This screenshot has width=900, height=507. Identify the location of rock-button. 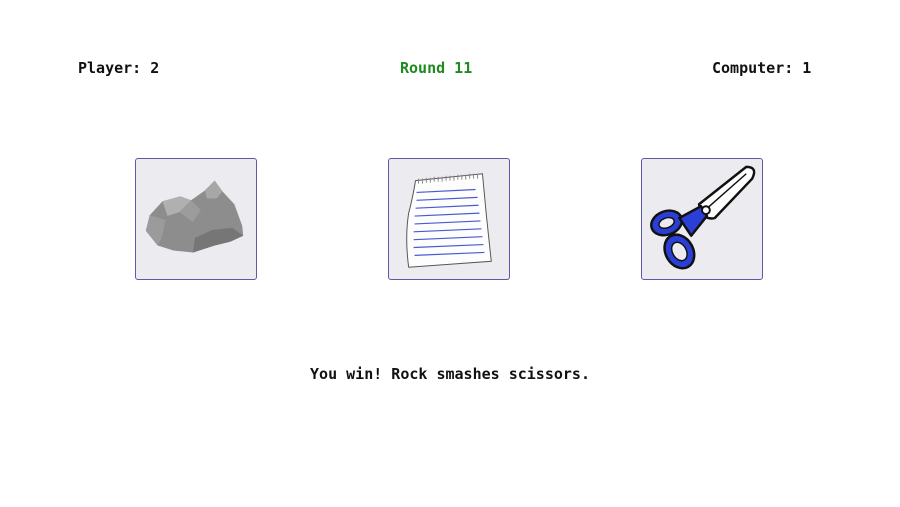
(196, 219).